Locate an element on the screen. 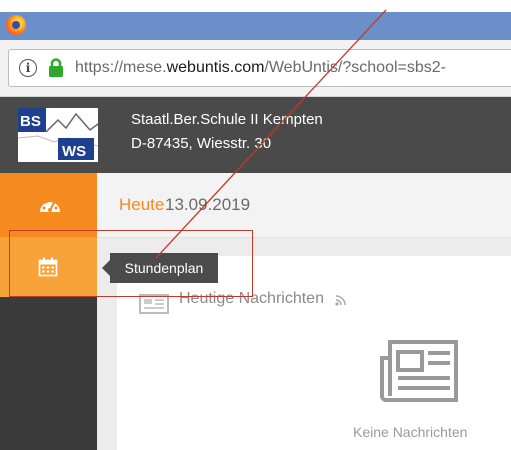  today-label: Heute is located at coordinates (141, 205).